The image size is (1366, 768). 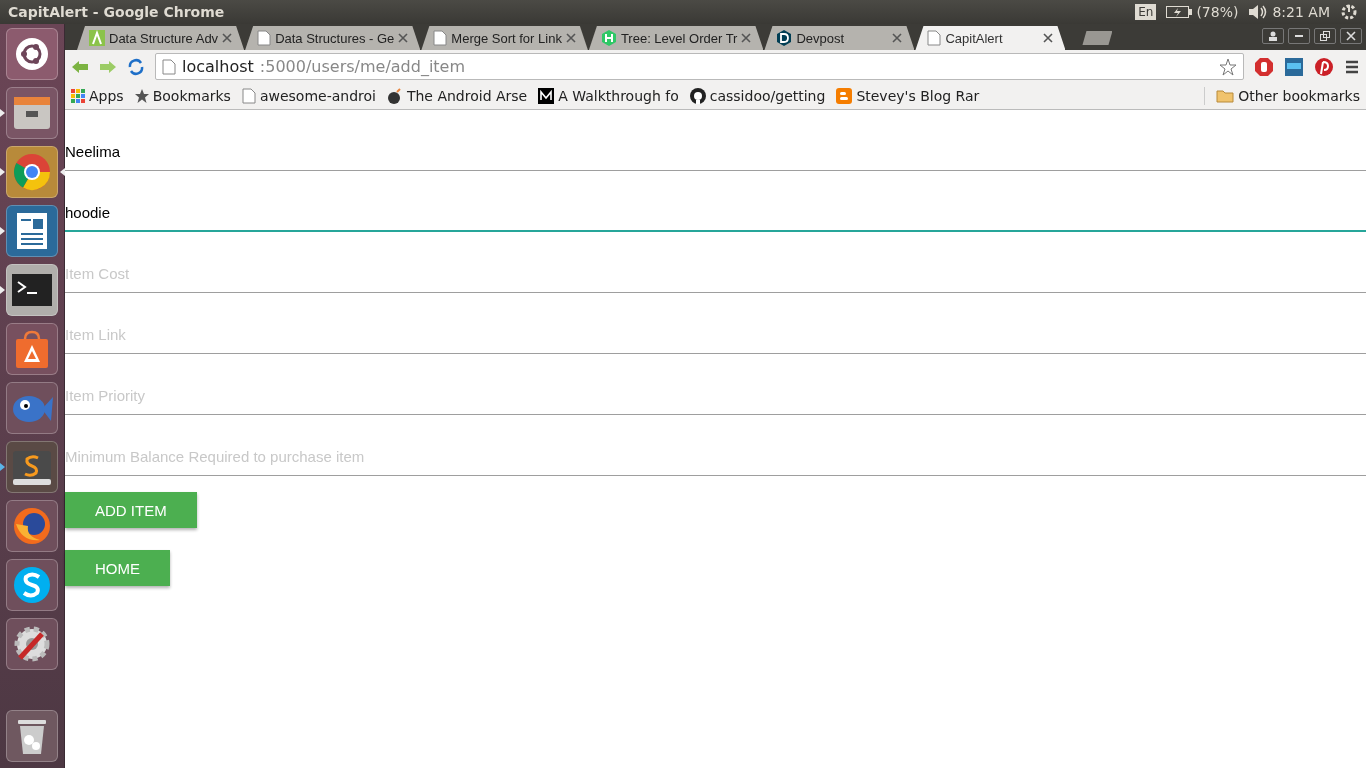 I want to click on browser-tab: Merge Sort for Link, so click(x=504, y=38).